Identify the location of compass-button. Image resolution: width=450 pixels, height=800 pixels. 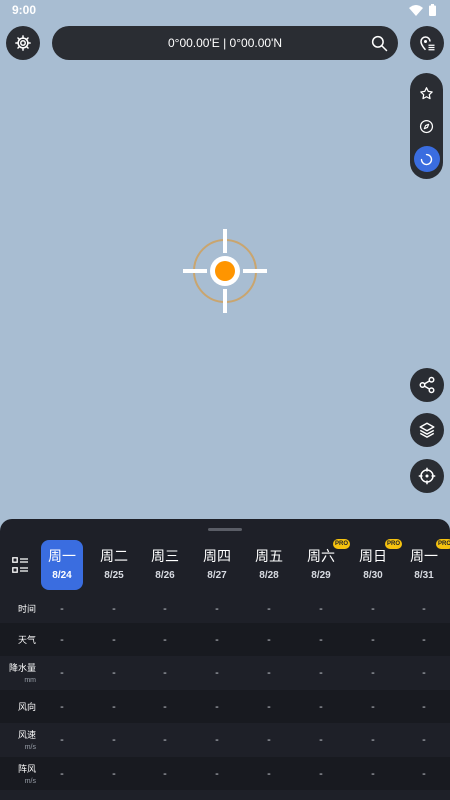
(427, 126).